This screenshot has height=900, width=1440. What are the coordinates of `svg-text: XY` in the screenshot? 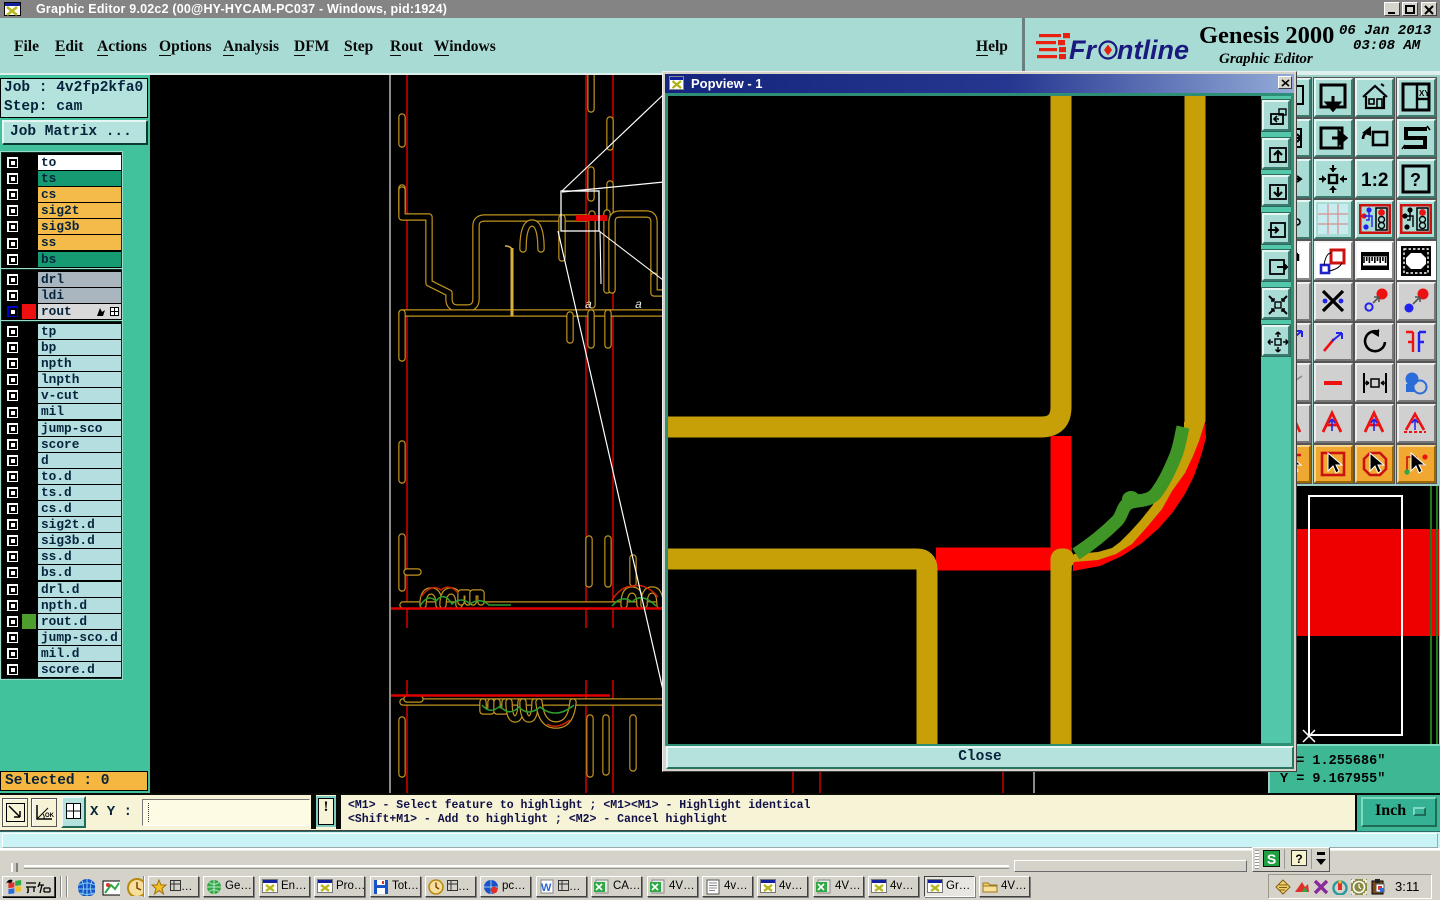 It's located at (1424, 93).